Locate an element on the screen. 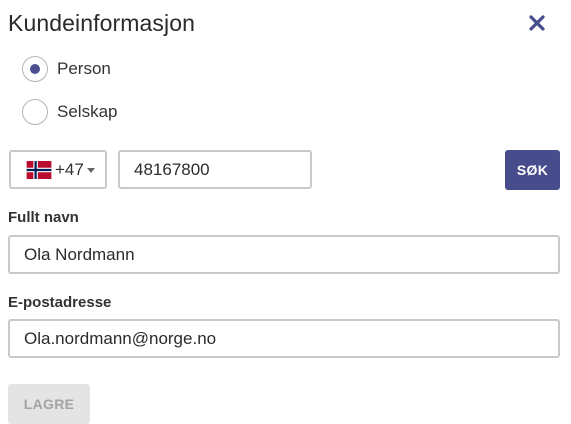 This screenshot has height=424, width=571. full-name-label: Fullt navn is located at coordinates (43, 217).